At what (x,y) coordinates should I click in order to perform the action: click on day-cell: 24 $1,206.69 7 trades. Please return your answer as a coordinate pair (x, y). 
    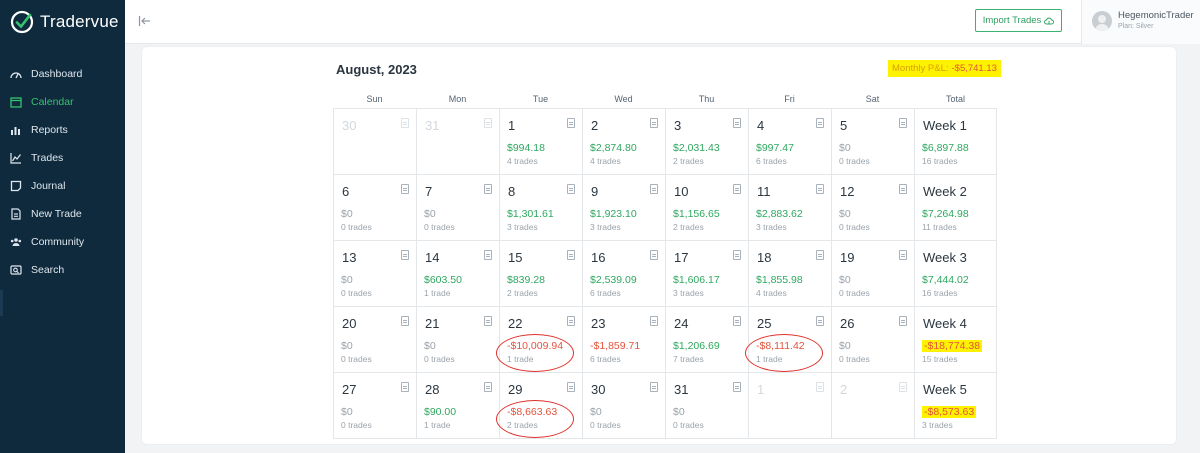
    Looking at the image, I should click on (707, 339).